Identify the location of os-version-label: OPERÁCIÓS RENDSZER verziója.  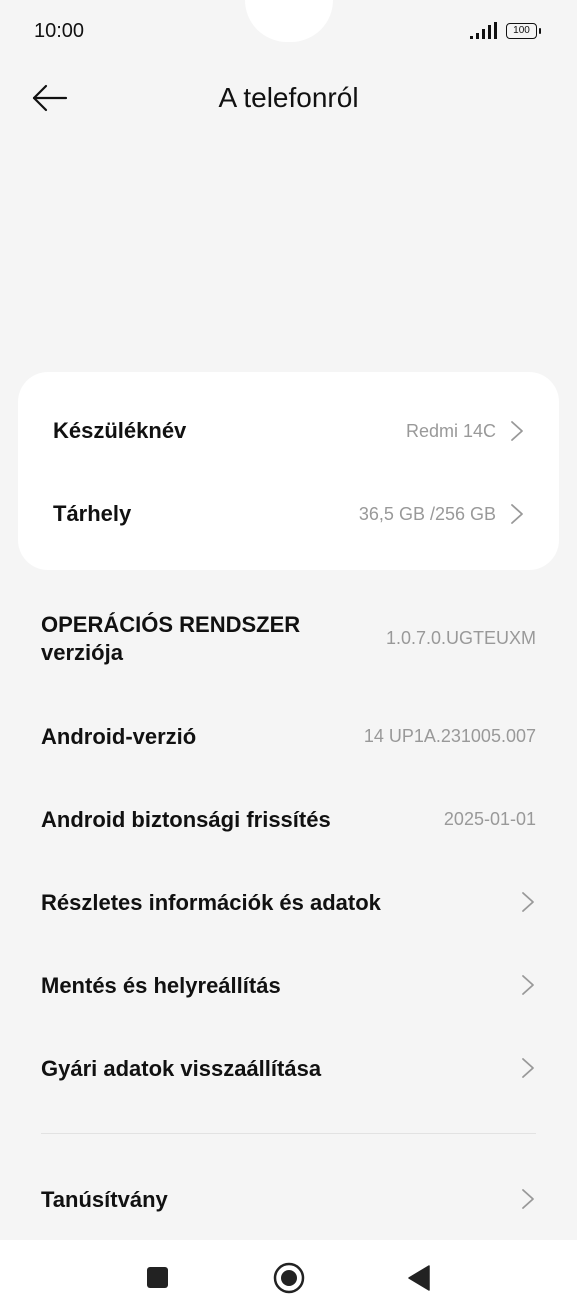
(171, 638).